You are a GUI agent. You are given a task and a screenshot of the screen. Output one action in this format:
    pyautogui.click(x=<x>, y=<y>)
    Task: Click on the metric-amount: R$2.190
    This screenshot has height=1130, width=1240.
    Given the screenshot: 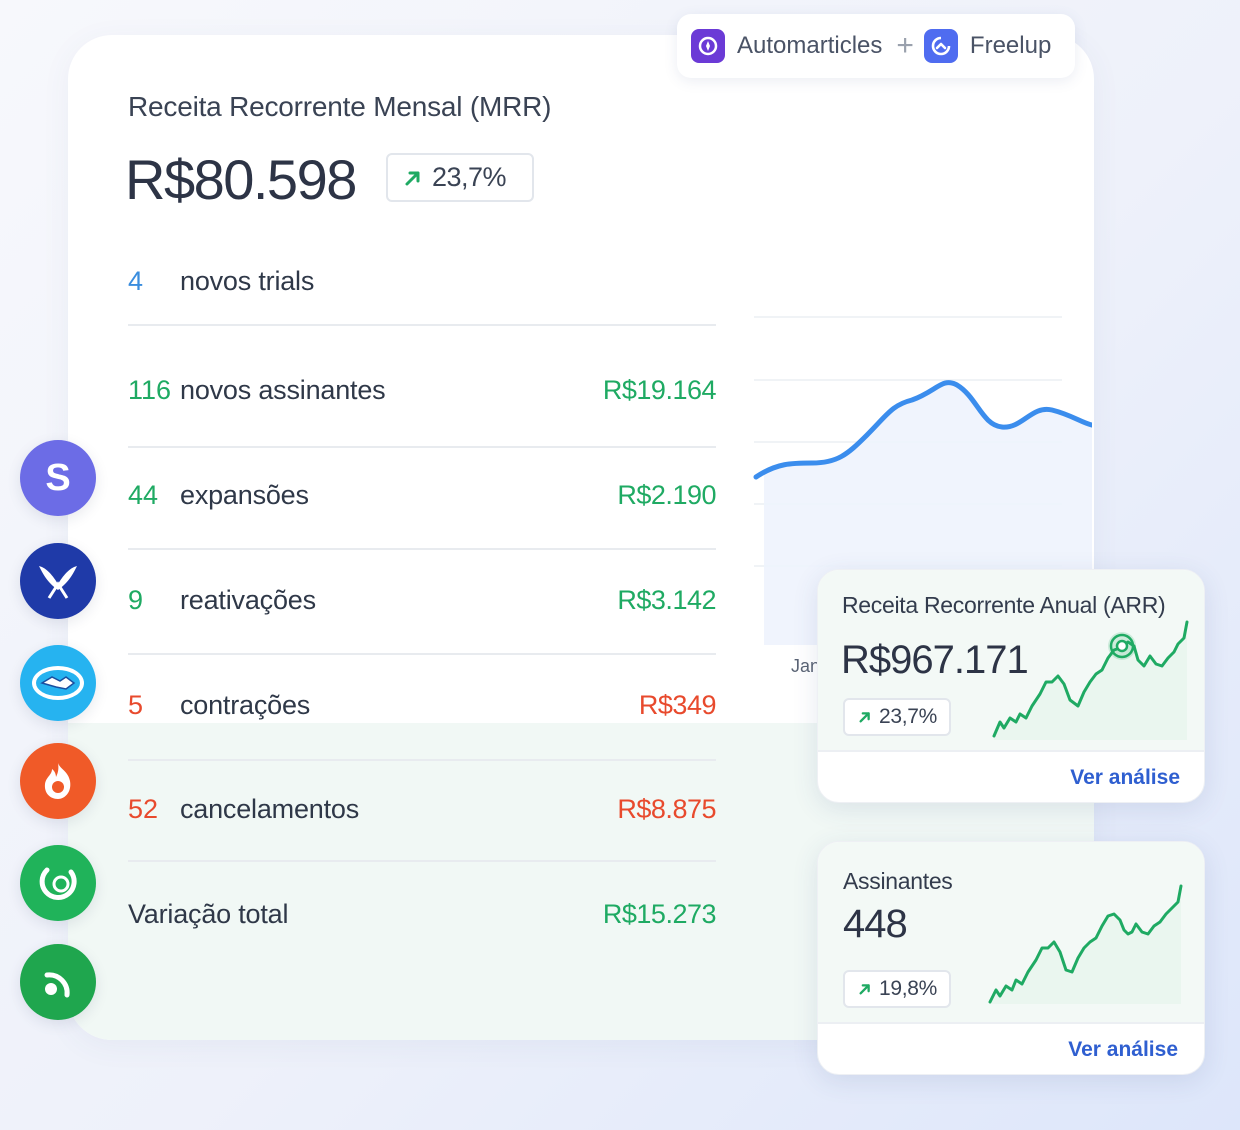 What is the action you would take?
    pyautogui.click(x=666, y=494)
    